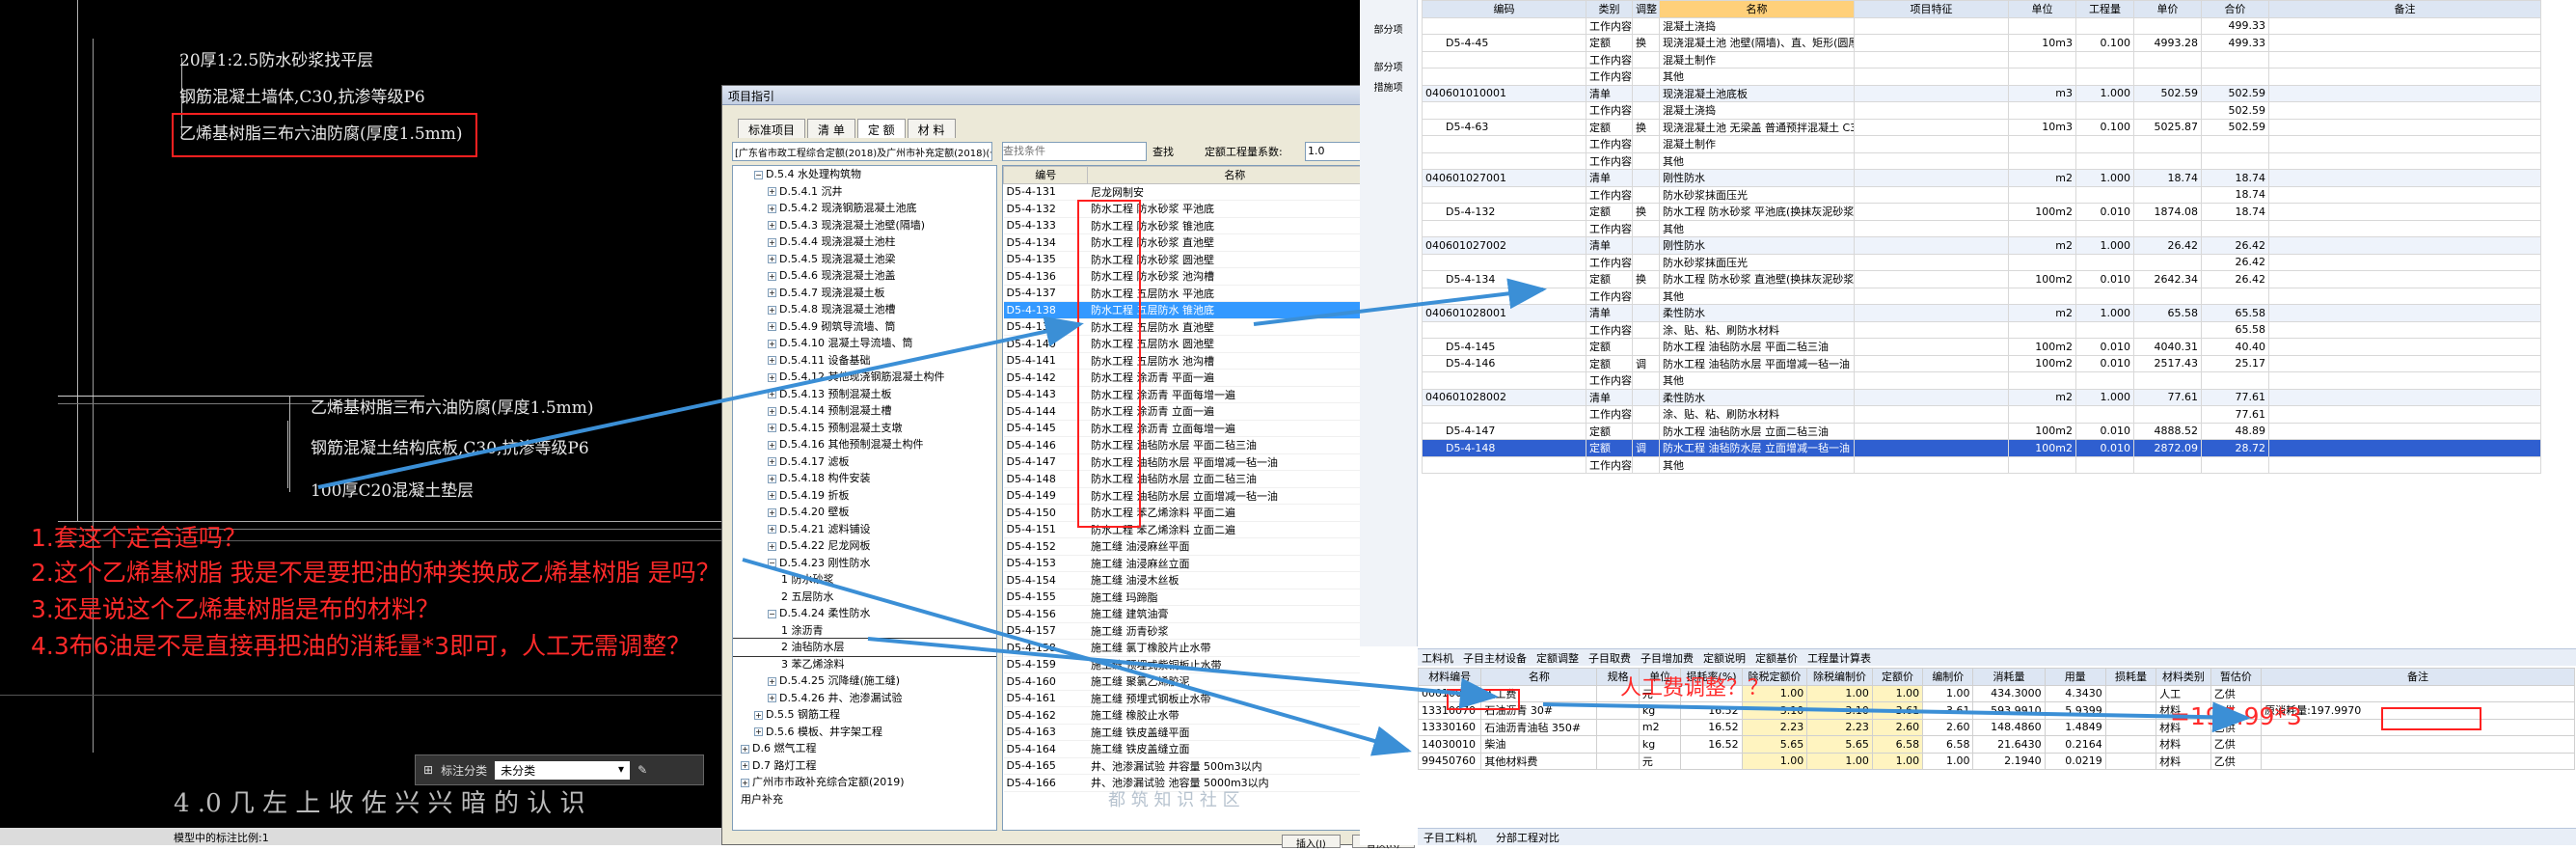 The width and height of the screenshot is (2576, 850). Describe the element at coordinates (864, 647) in the screenshot. I see `tree-node: 2 油毡防水层` at that location.